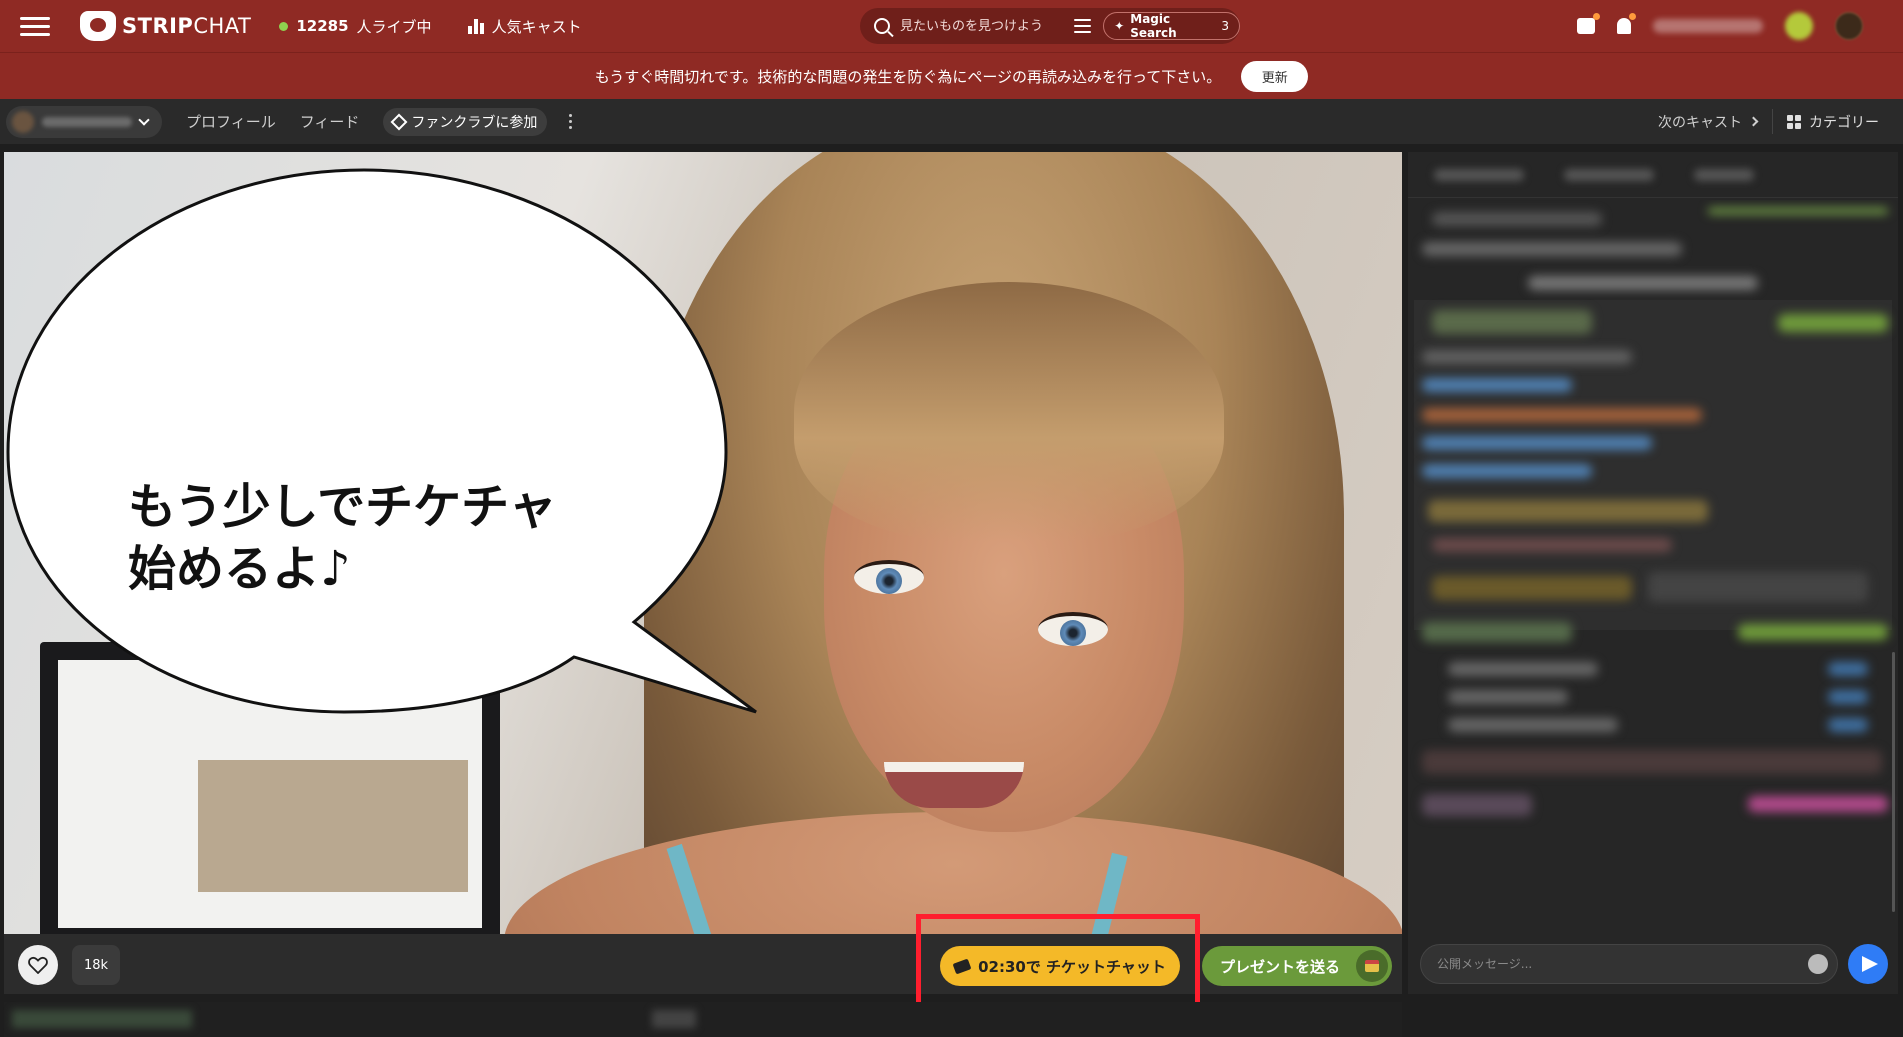  I want to click on grid-icon, so click(1794, 121).